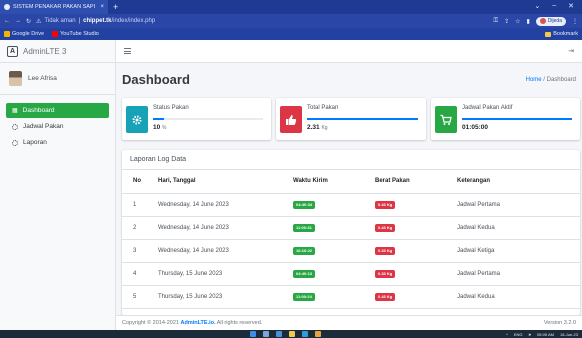 The height and width of the screenshot is (338, 582). What do you see at coordinates (43, 126) in the screenshot?
I see `sidebar-item-label: Jadwal Pakan` at bounding box center [43, 126].